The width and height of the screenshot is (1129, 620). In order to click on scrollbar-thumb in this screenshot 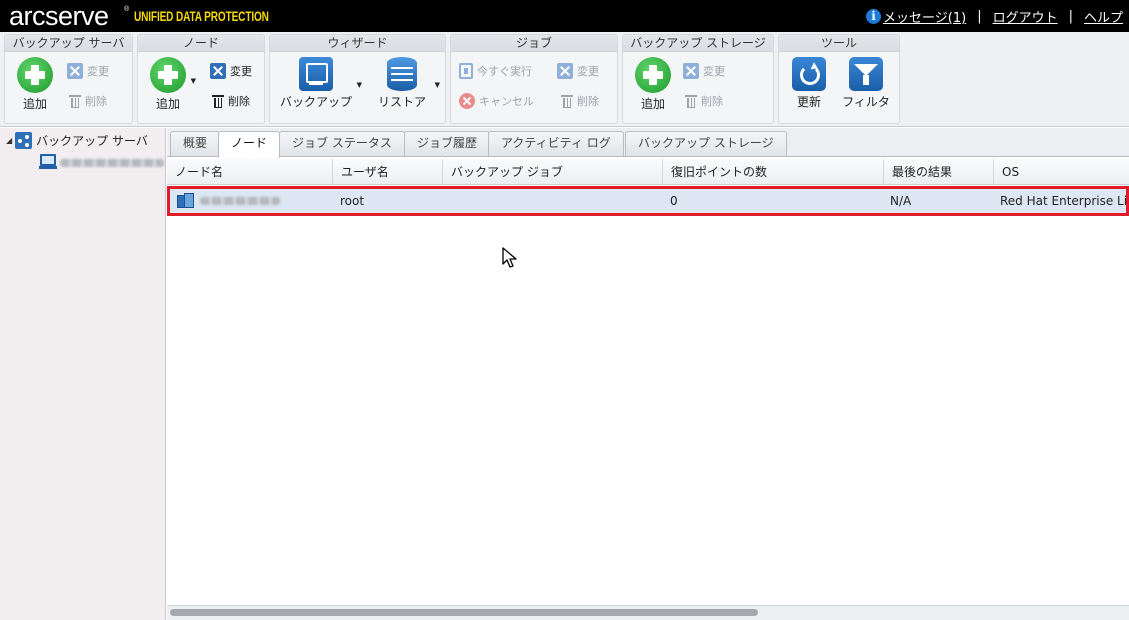, I will do `click(464, 612)`.